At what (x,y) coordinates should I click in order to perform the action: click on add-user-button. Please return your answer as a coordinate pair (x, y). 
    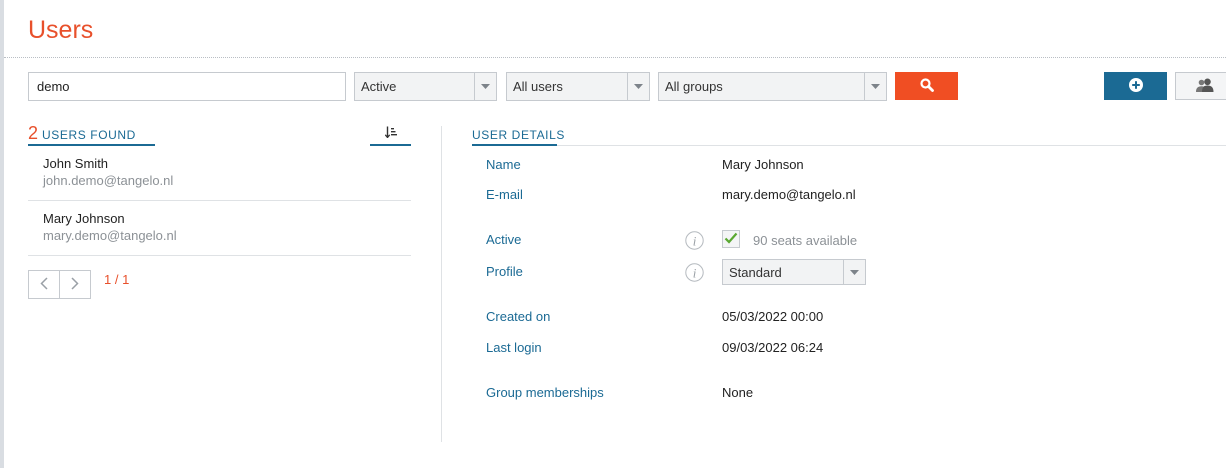
    Looking at the image, I should click on (1135, 86).